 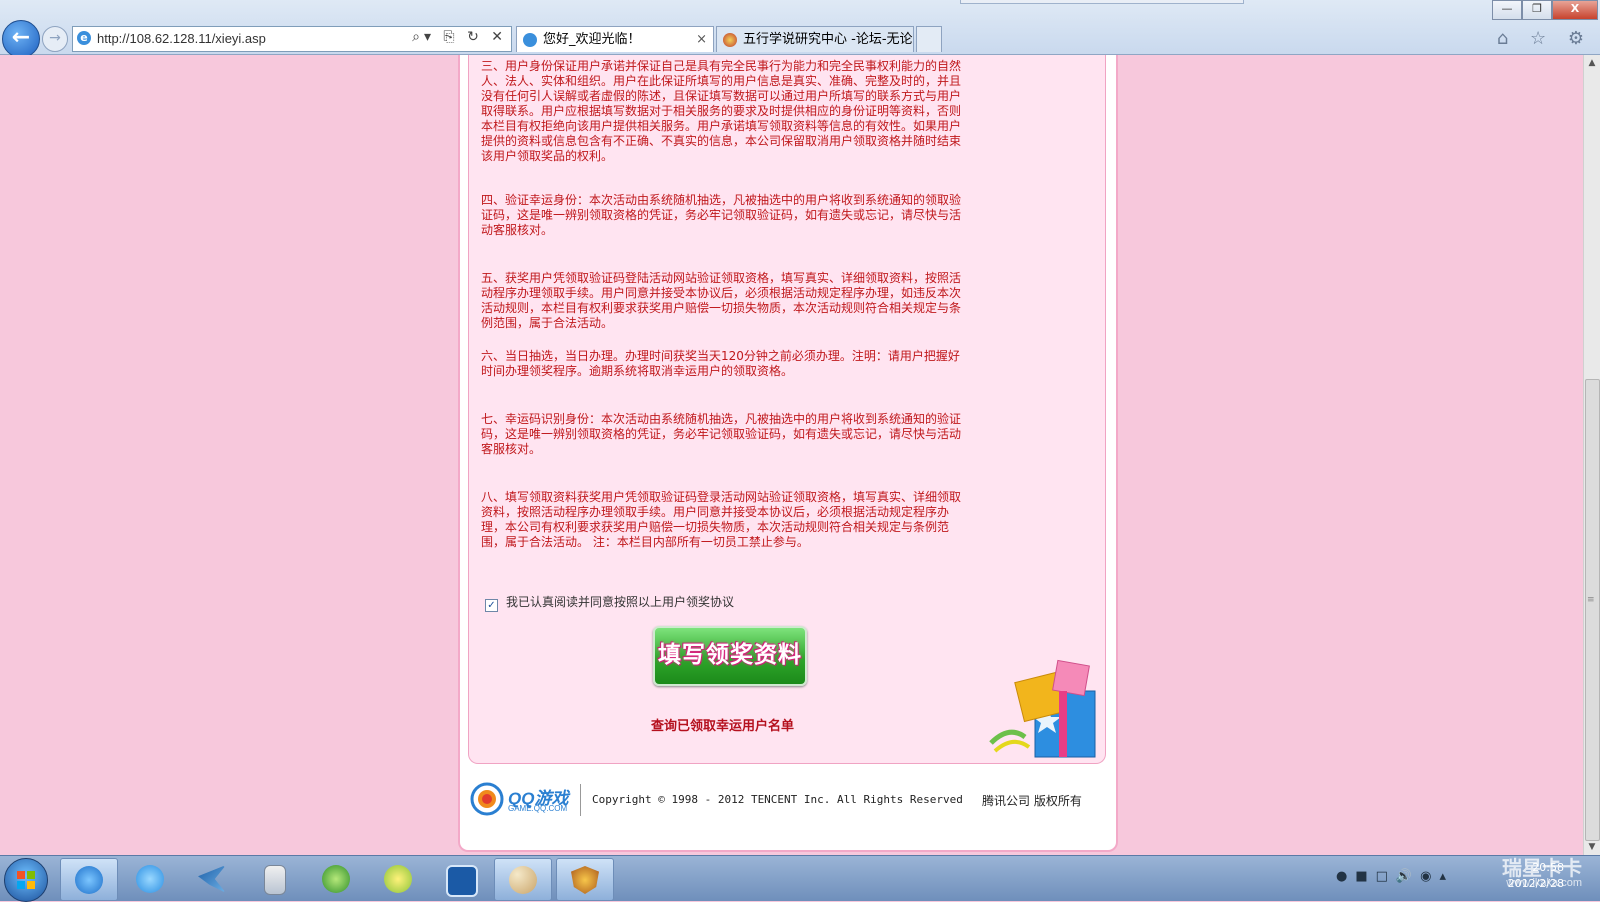 What do you see at coordinates (620, 602) in the screenshot?
I see `agree-label: 我已认真阅读并同意按照以上用户领奖协议` at bounding box center [620, 602].